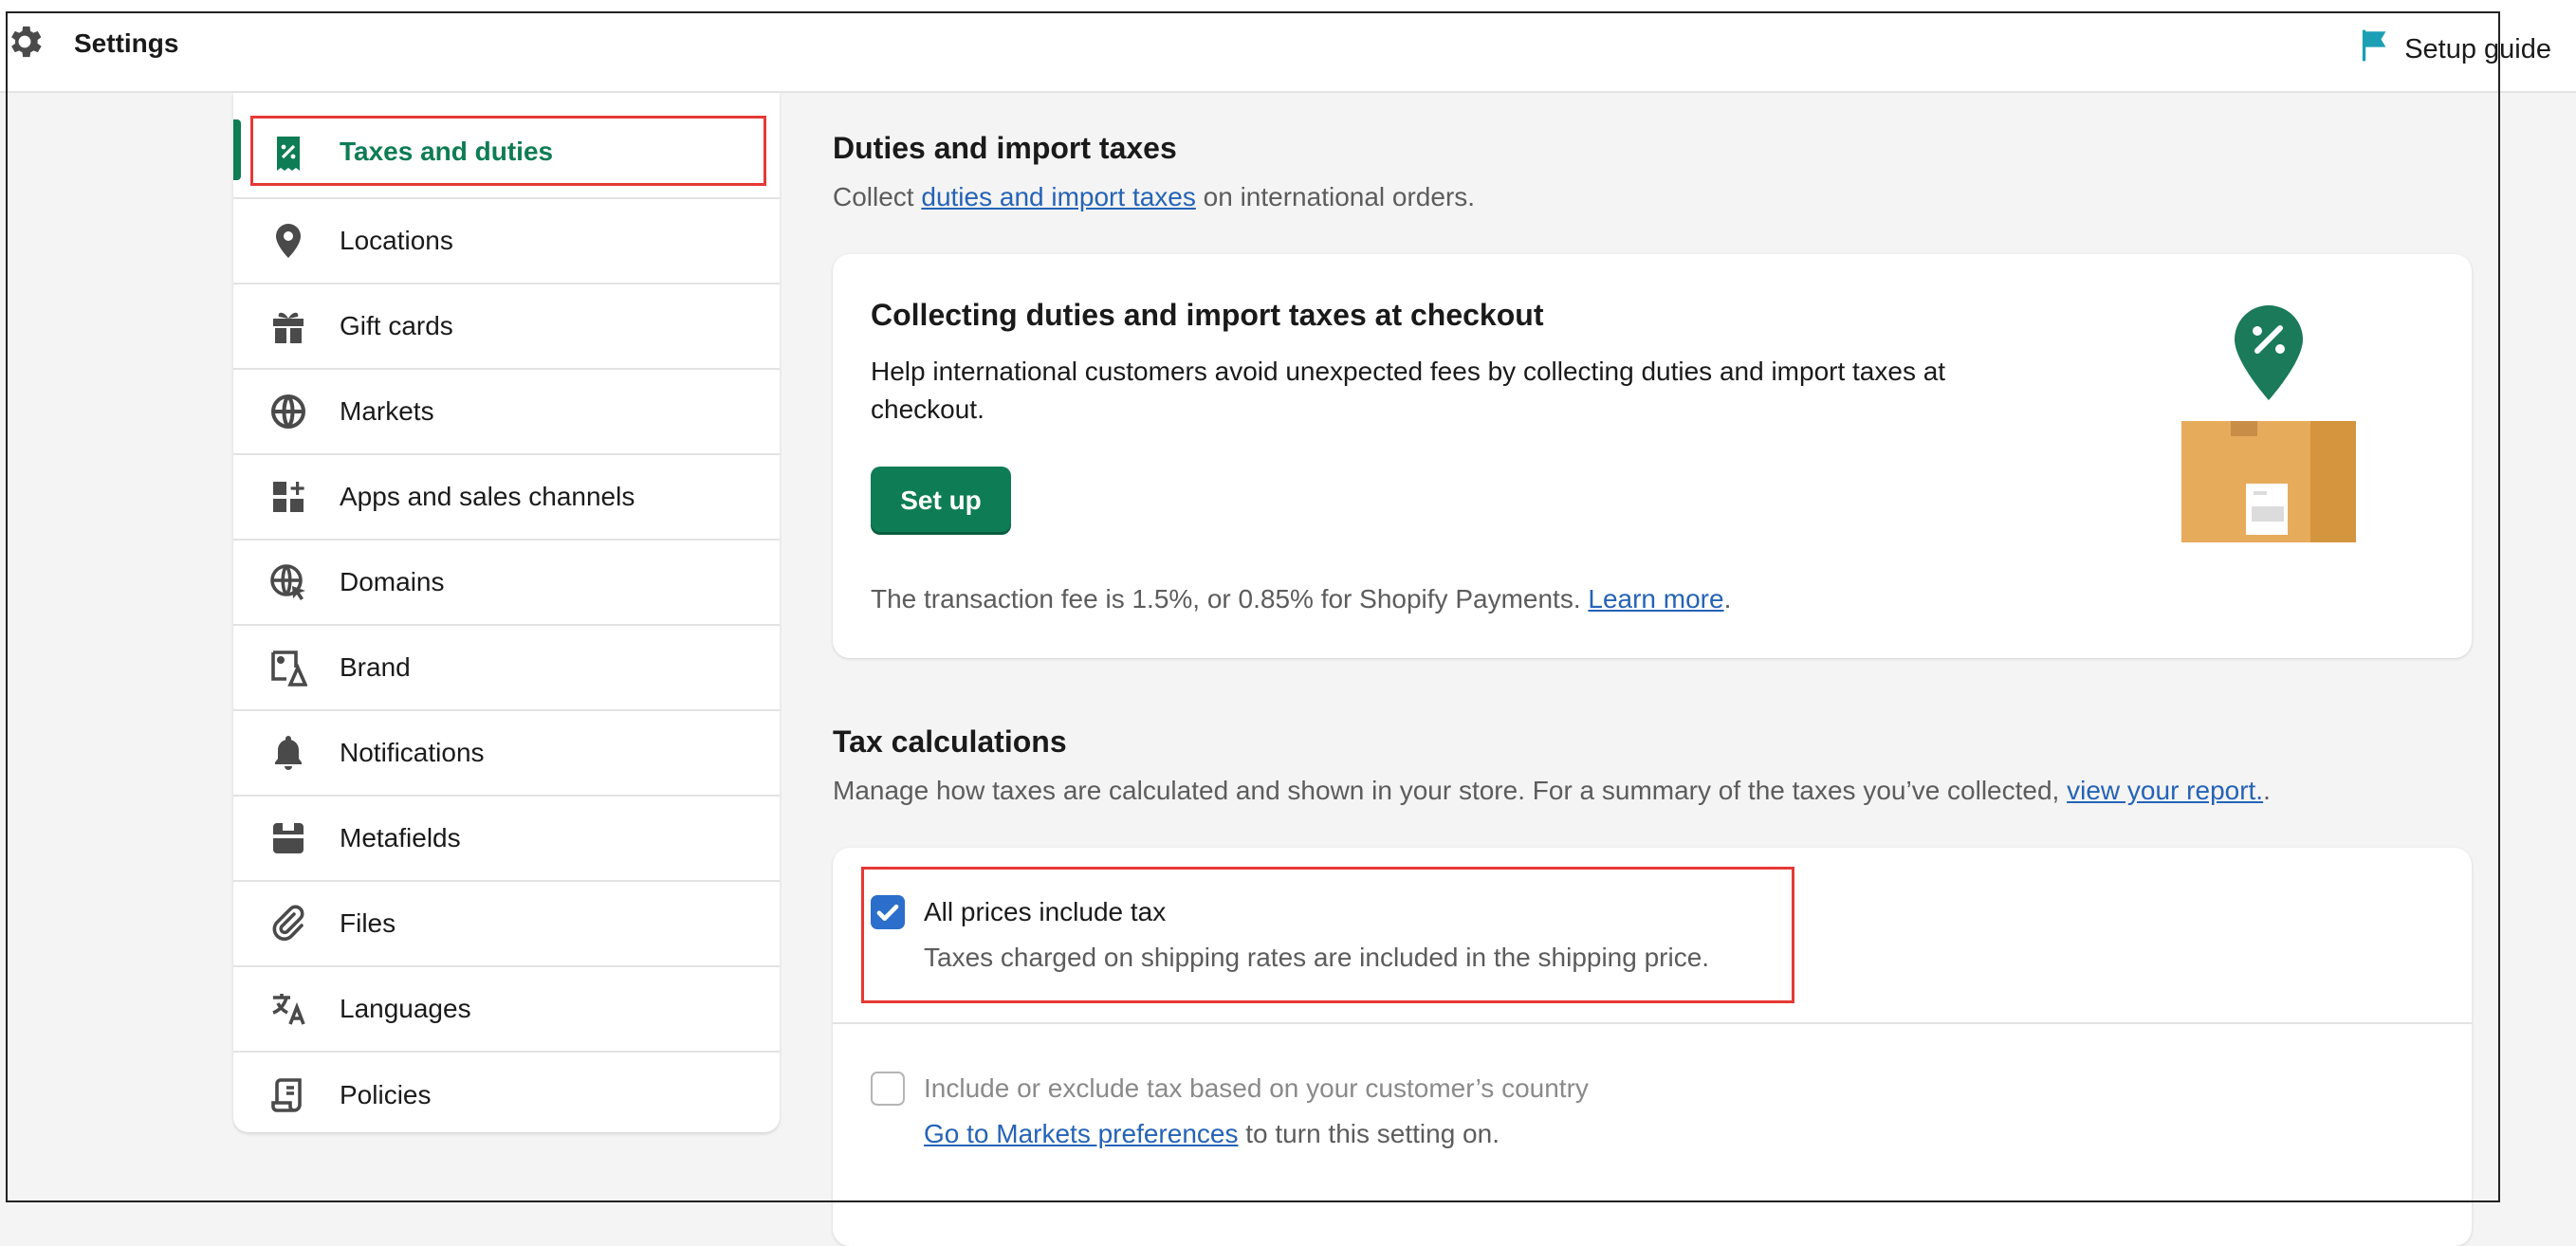 The height and width of the screenshot is (1246, 2576). I want to click on sidebar-item-label: Taxes and duties, so click(447, 151).